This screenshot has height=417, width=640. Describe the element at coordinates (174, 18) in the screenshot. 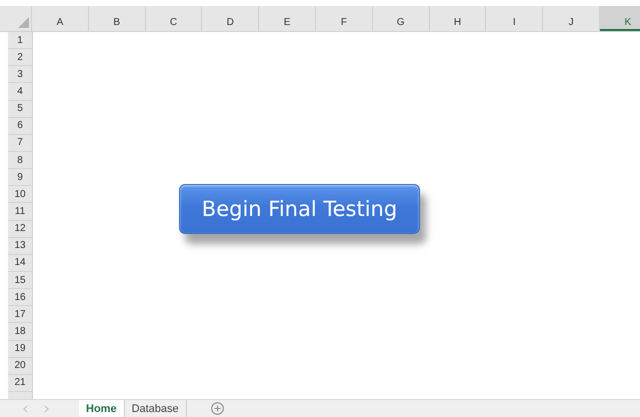

I see `column-header: C` at that location.